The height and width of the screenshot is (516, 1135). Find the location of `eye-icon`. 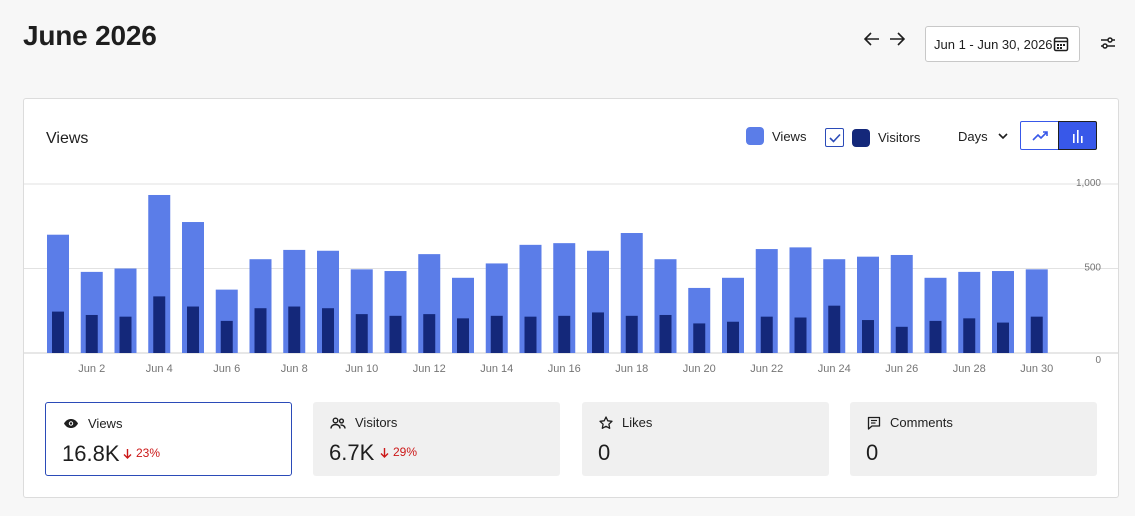

eye-icon is located at coordinates (71, 423).